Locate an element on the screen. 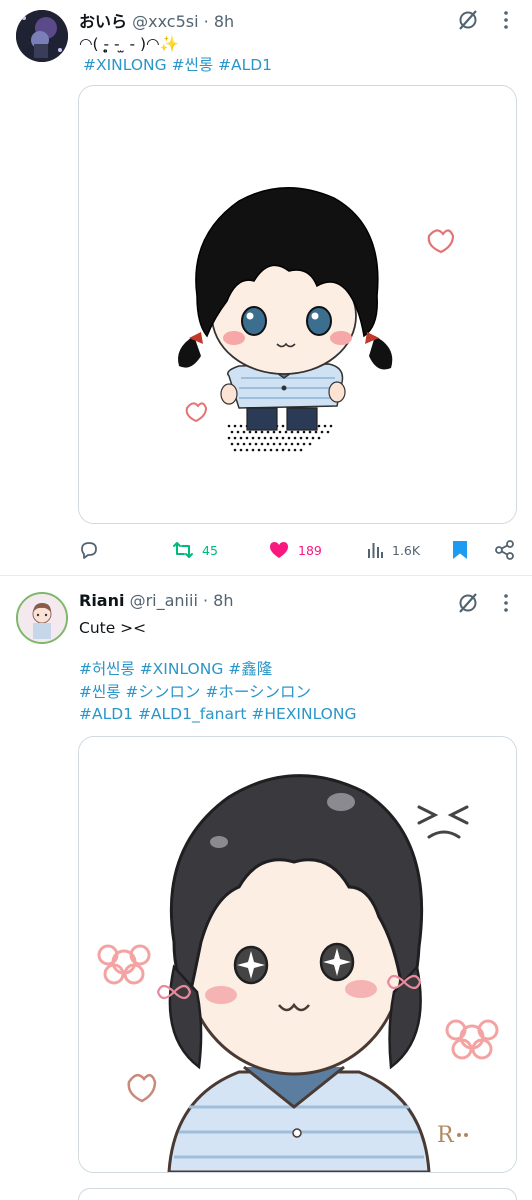 The width and height of the screenshot is (532, 1200). artist-signature: R is located at coordinates (446, 1135).